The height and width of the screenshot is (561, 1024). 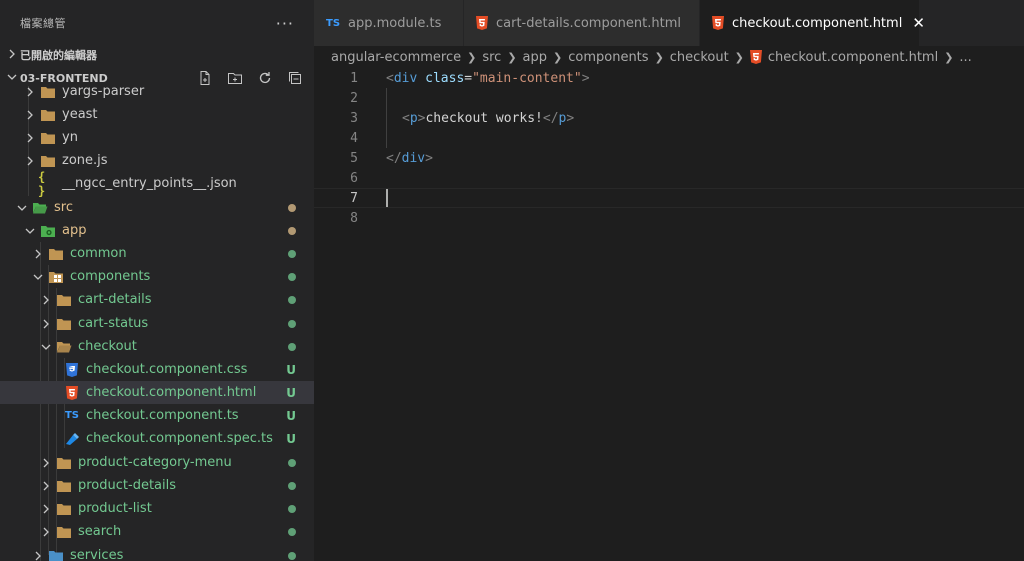 I want to click on tree-item: cart-status, so click(x=157, y=323).